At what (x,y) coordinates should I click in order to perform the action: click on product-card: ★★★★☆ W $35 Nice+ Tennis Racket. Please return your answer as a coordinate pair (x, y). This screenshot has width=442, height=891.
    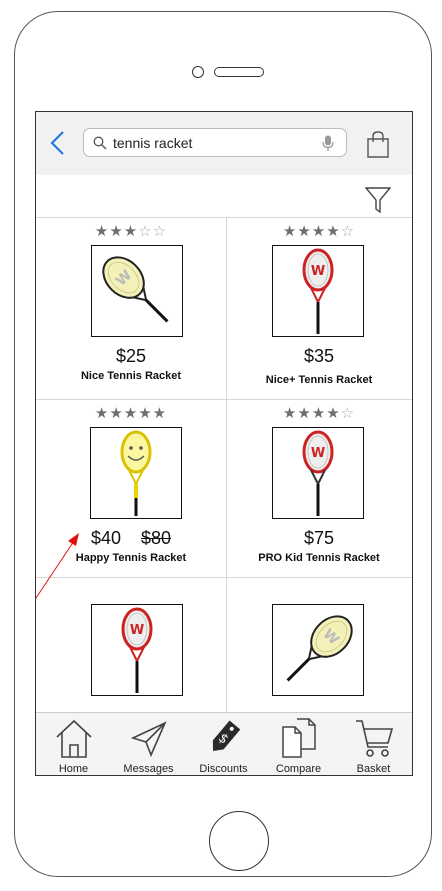
    Looking at the image, I should click on (319, 307).